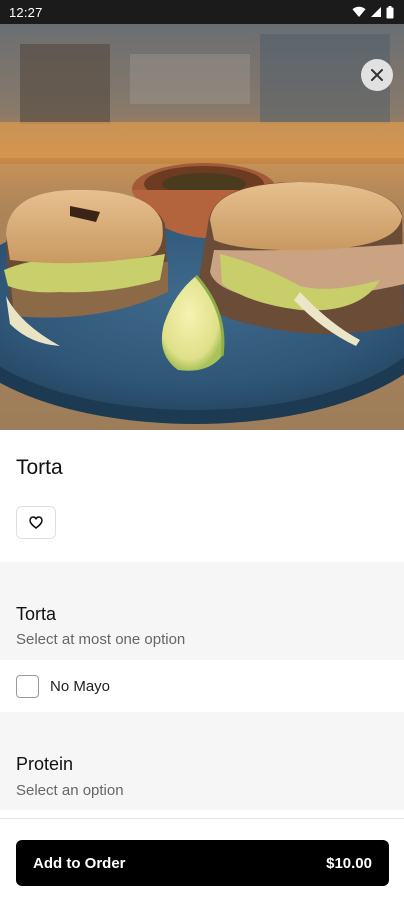 The image size is (404, 900). I want to click on signal-icon, so click(376, 12).